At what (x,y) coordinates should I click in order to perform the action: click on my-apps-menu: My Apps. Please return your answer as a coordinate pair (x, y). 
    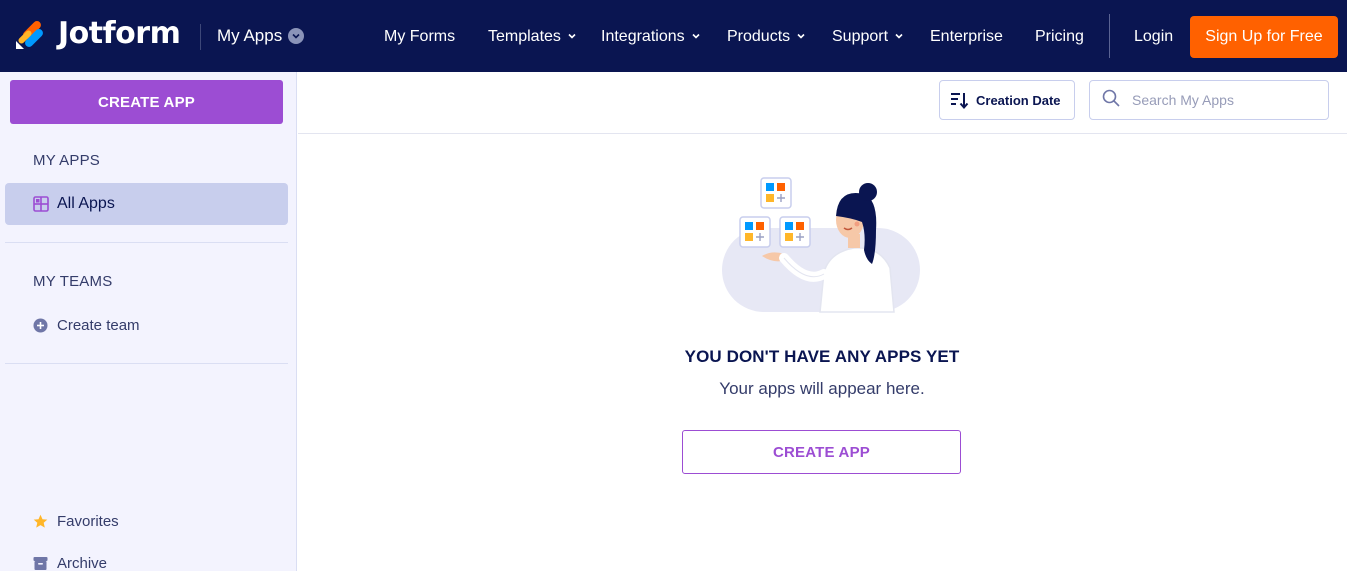
    Looking at the image, I should click on (261, 36).